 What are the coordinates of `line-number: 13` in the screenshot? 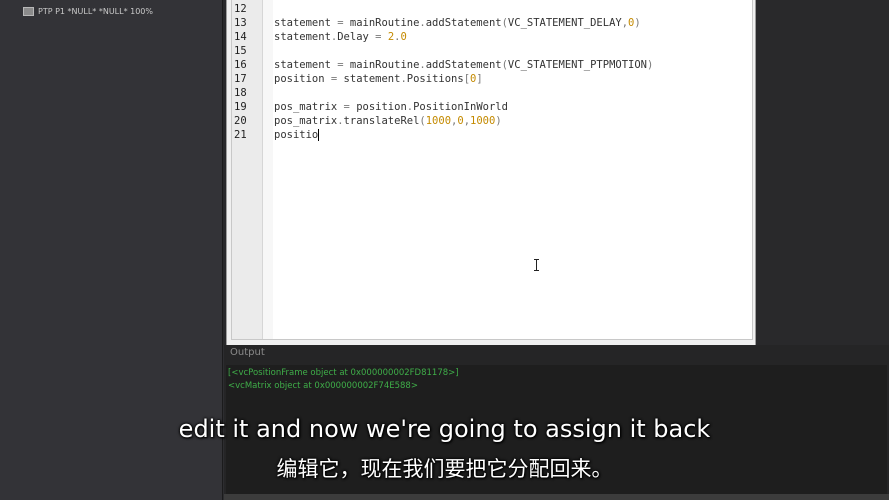 It's located at (240, 23).